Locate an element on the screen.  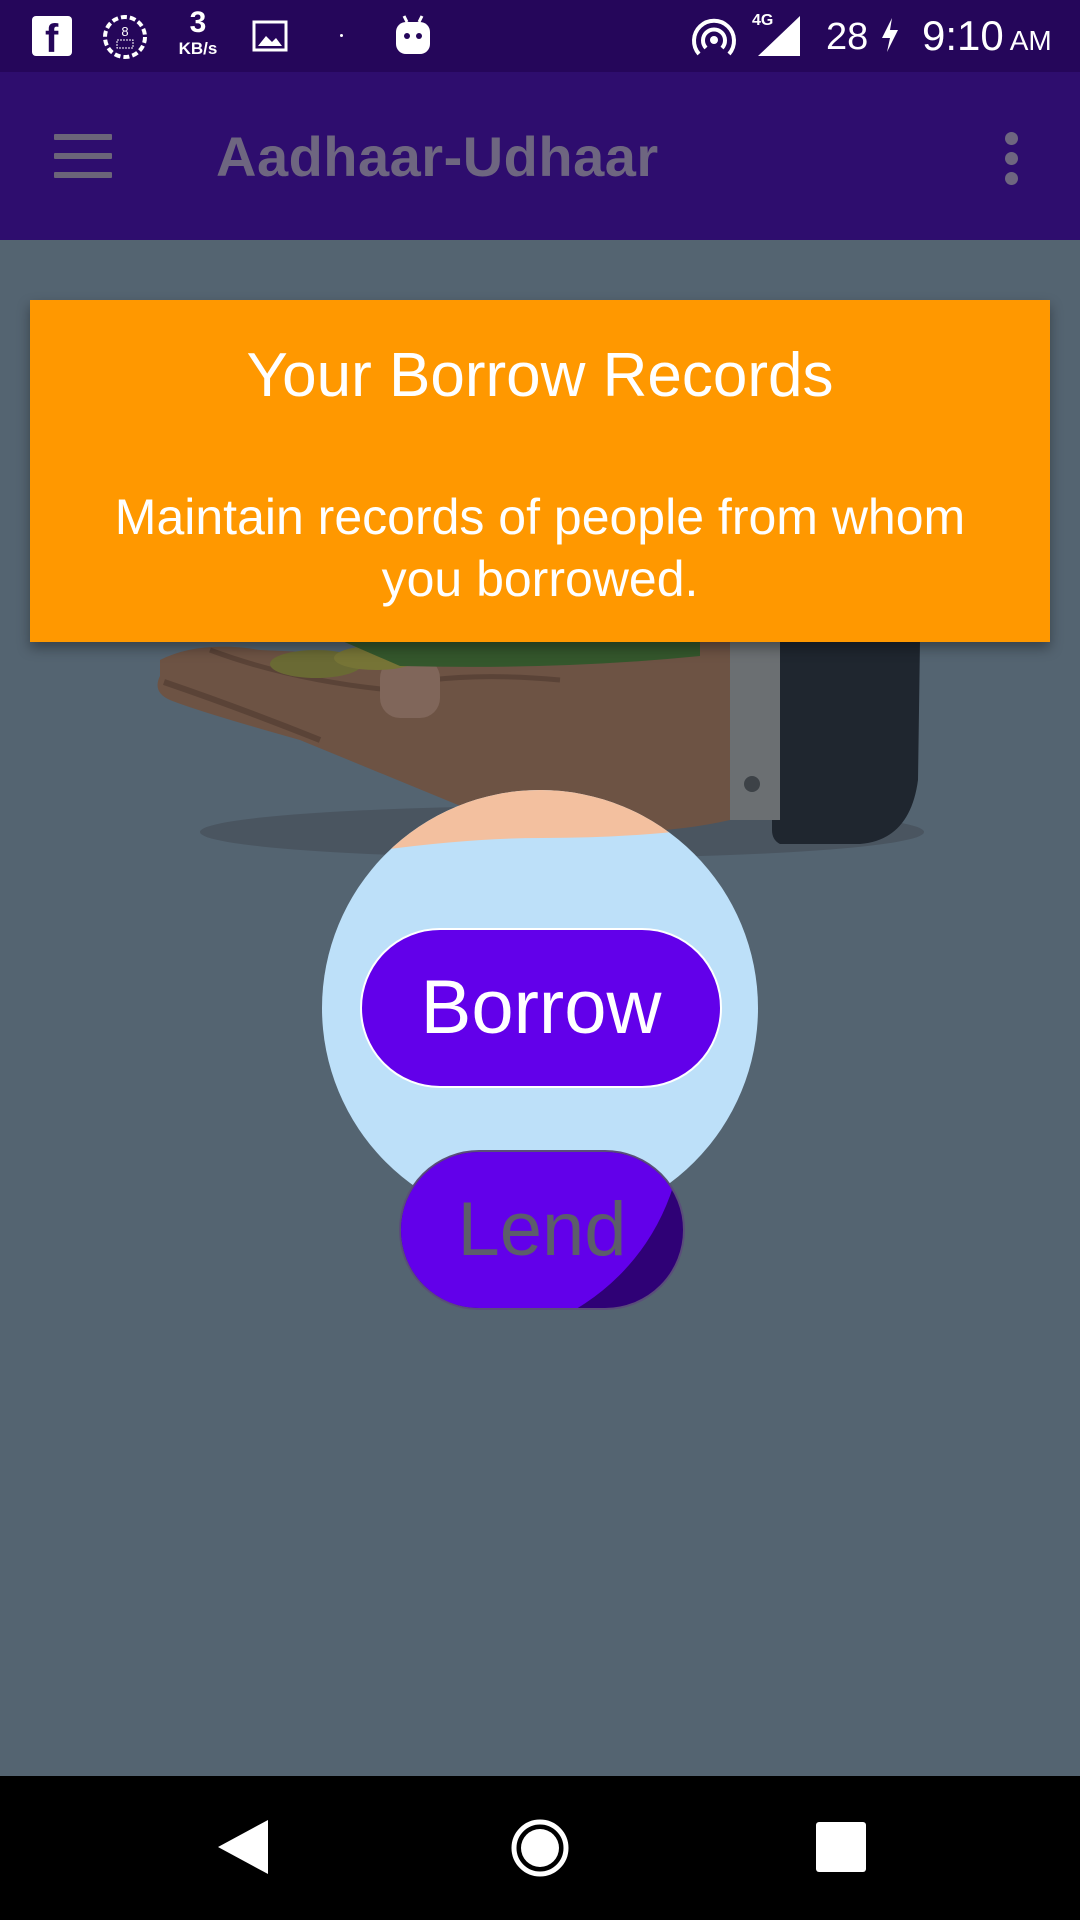
app-title: Aadhaar-Udhaar is located at coordinates (437, 156).